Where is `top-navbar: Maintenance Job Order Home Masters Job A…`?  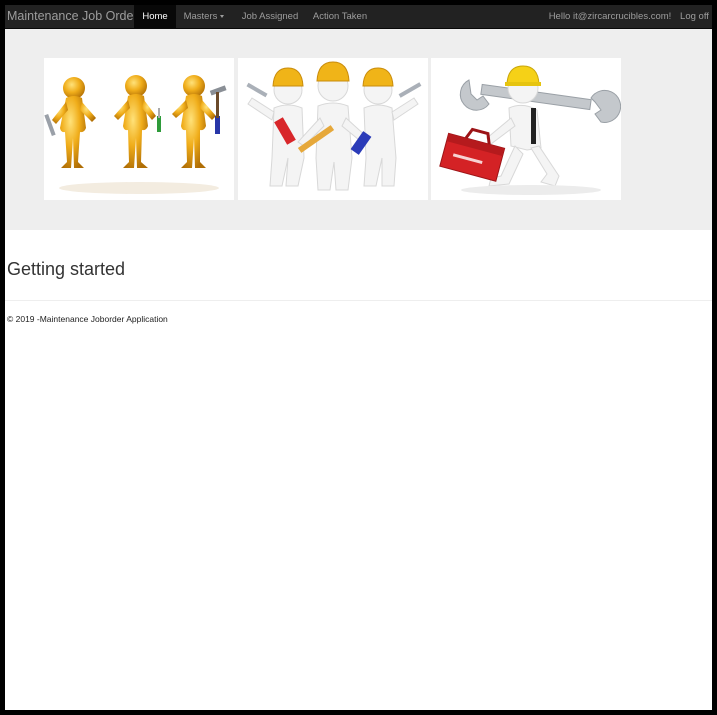
top-navbar: Maintenance Job Order Home Masters Job A… is located at coordinates (358, 17).